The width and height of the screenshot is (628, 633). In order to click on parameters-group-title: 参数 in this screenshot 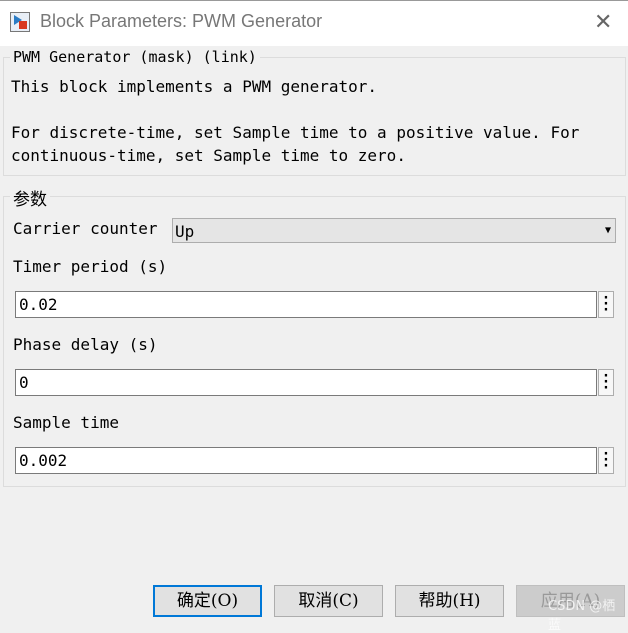, I will do `click(30, 197)`.